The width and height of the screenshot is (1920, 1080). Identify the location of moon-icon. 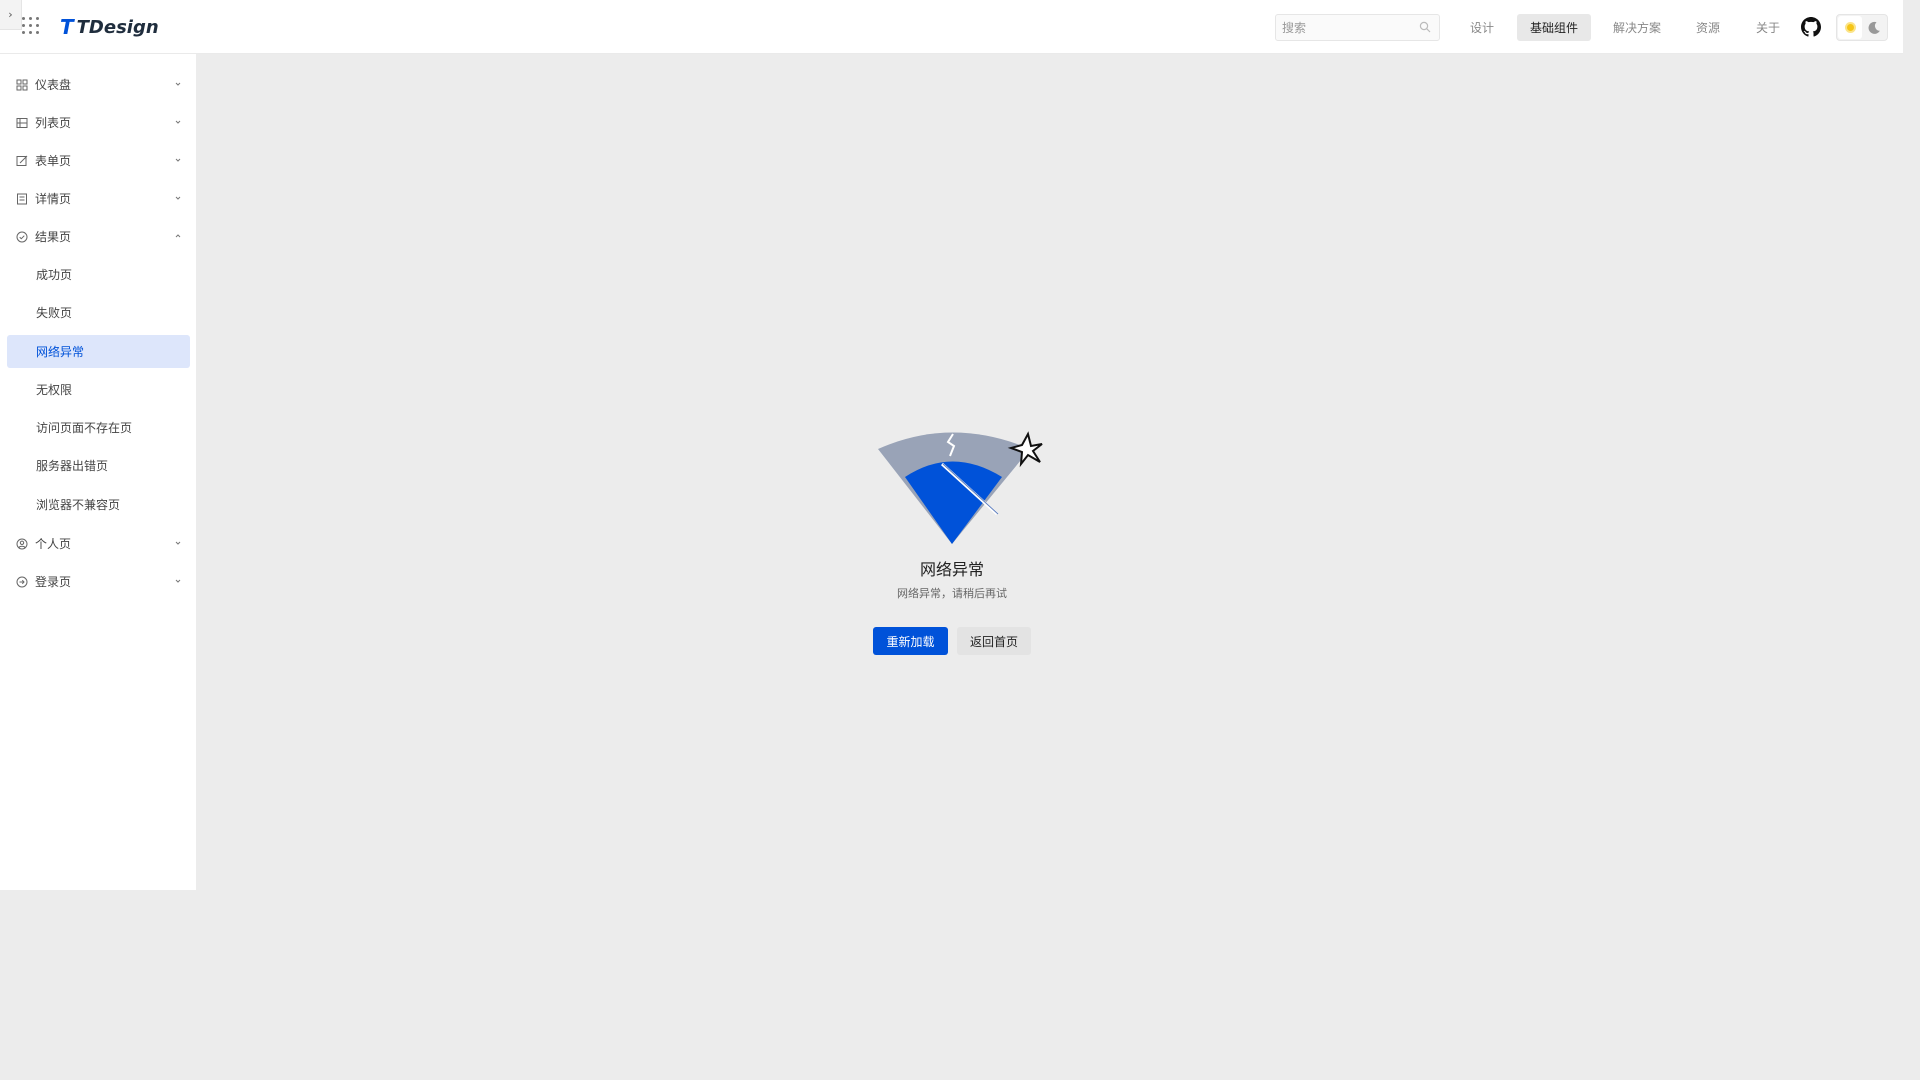
(1874, 28).